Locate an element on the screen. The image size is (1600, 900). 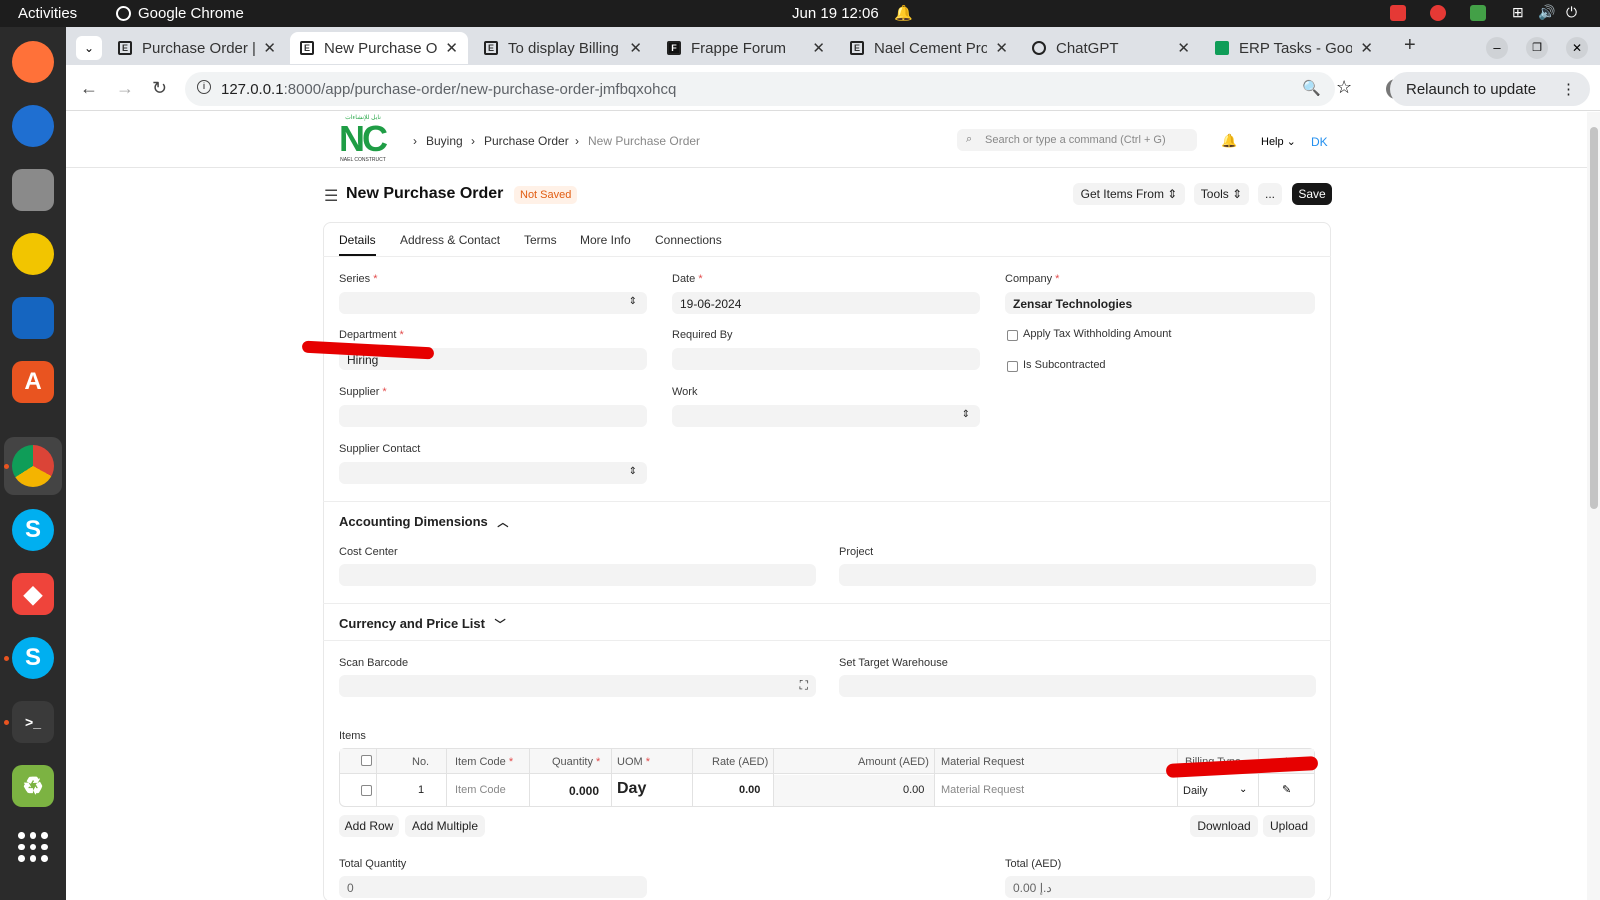
rhythmbox-icon is located at coordinates (33, 254).